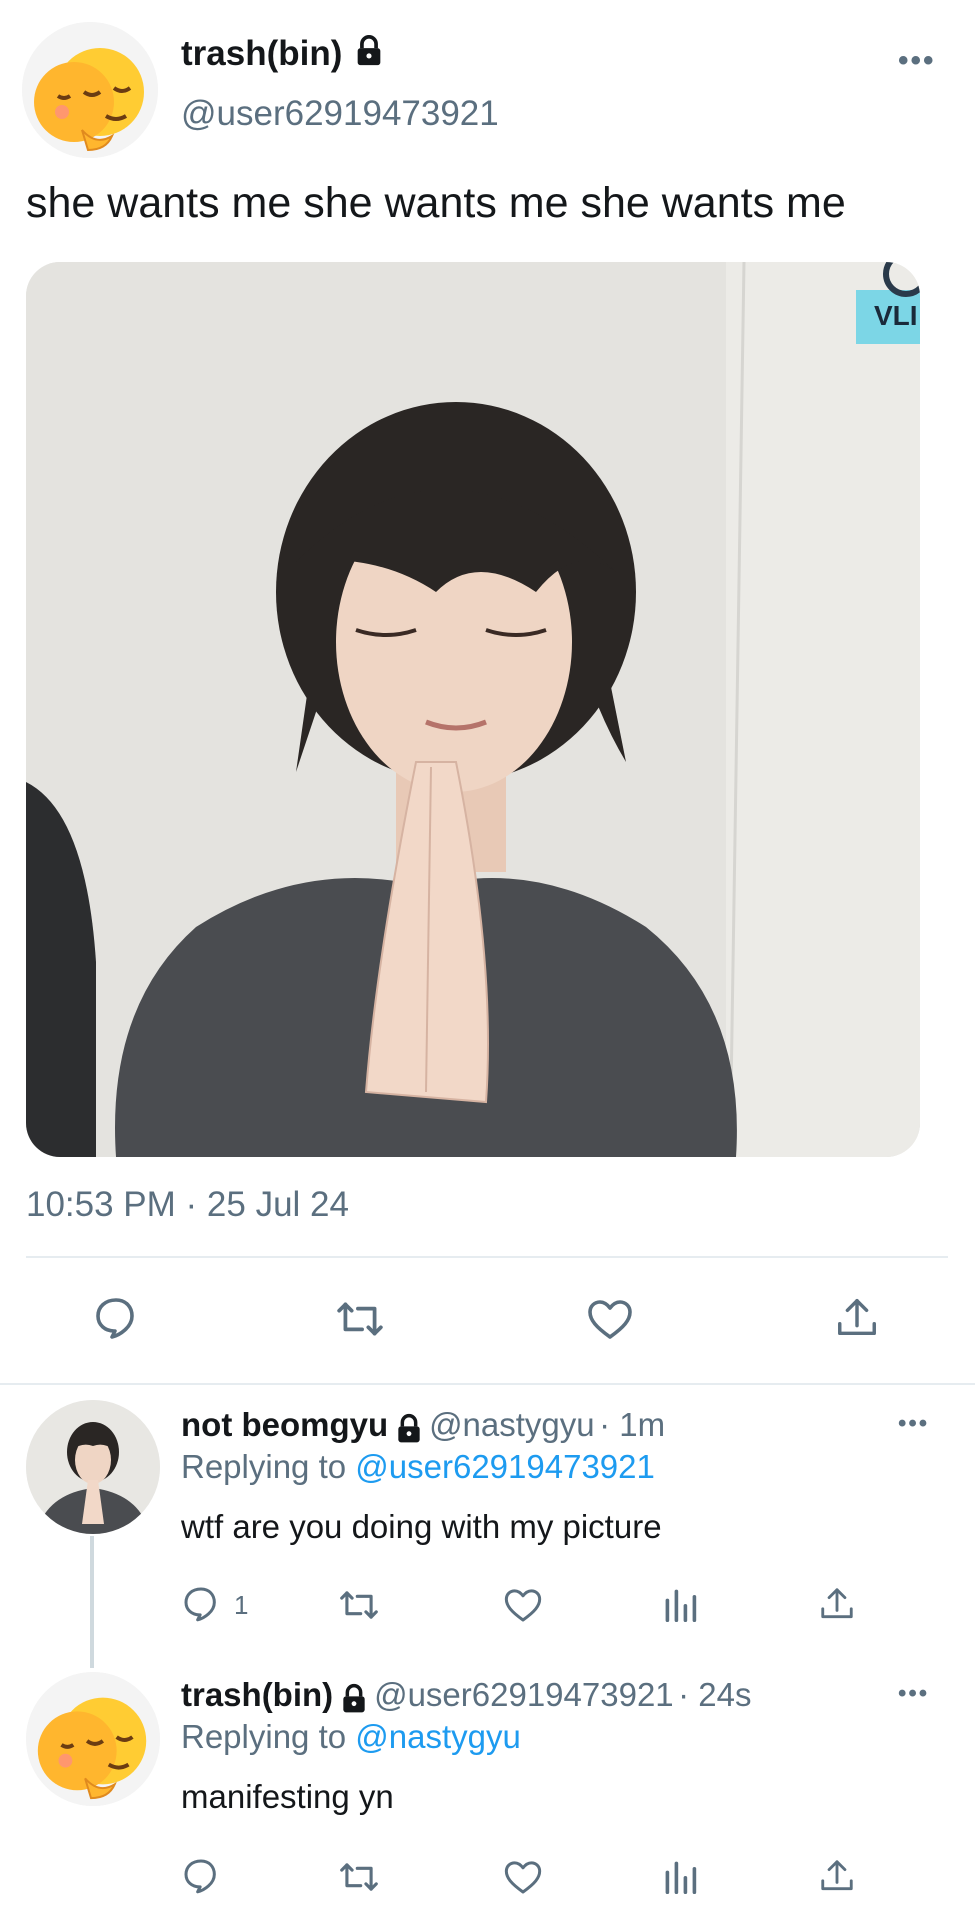 The image size is (975, 1920). What do you see at coordinates (487, 1384) in the screenshot?
I see `section-separator` at bounding box center [487, 1384].